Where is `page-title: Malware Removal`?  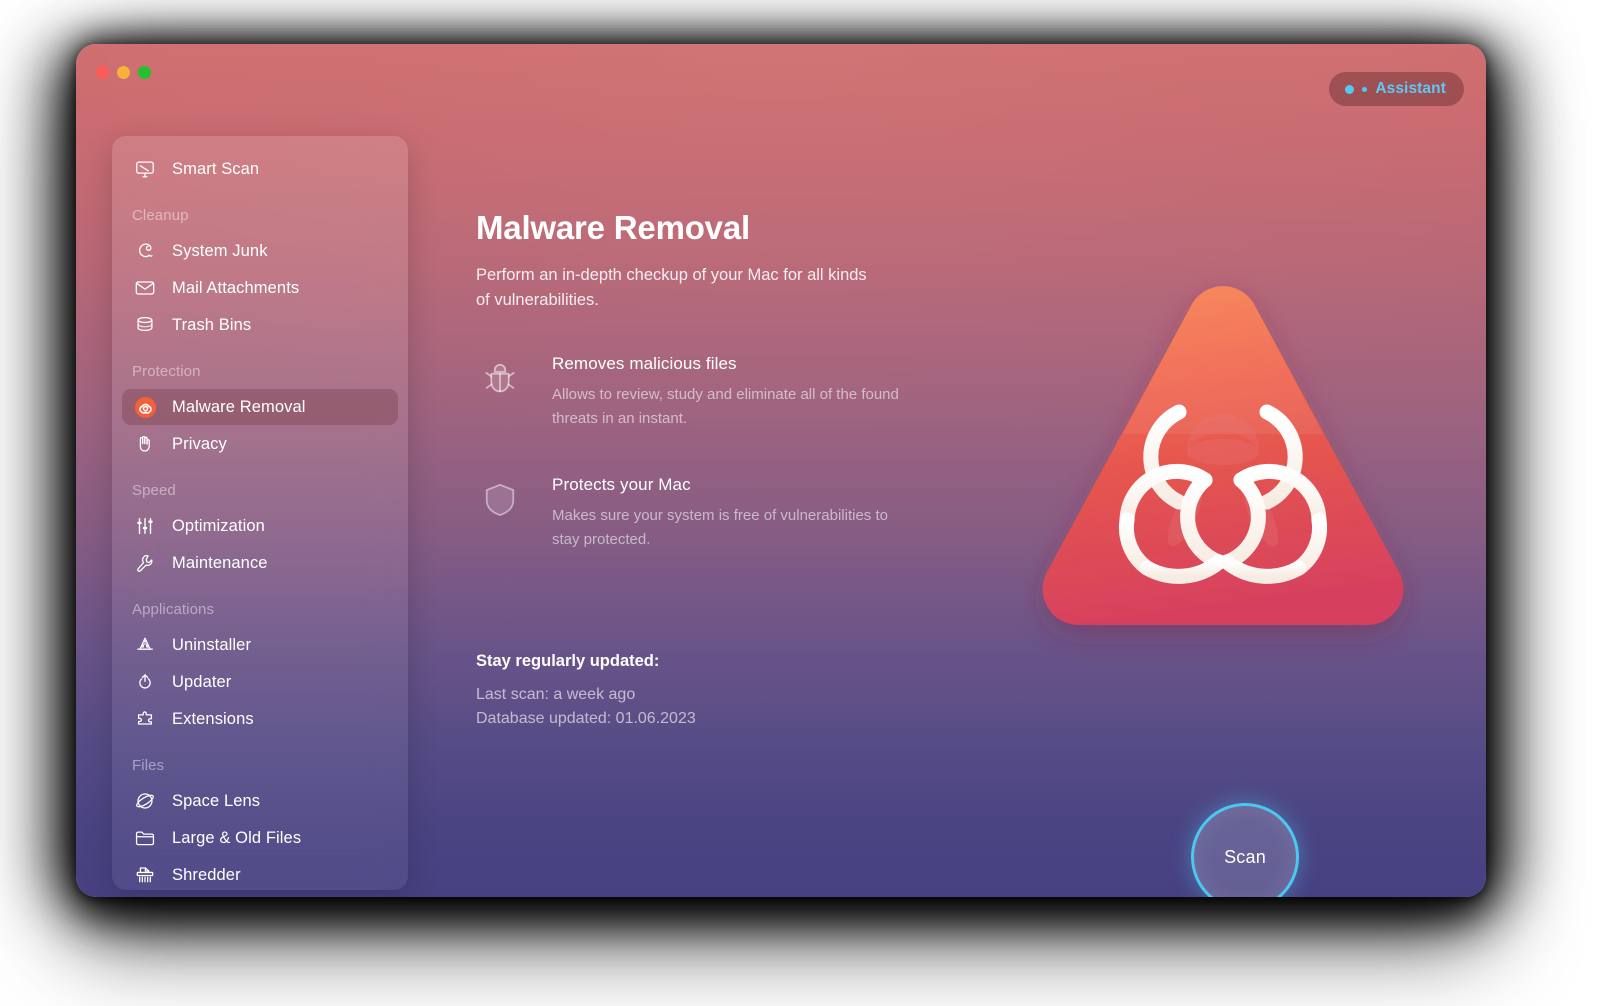 page-title: Malware Removal is located at coordinates (613, 227).